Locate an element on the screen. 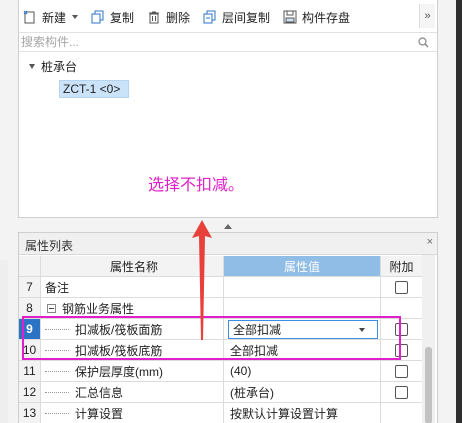 This screenshot has width=462, height=423. toolbar: 新建 复制 删除 层间复制 构件存盘 » is located at coordinates (228, 16).